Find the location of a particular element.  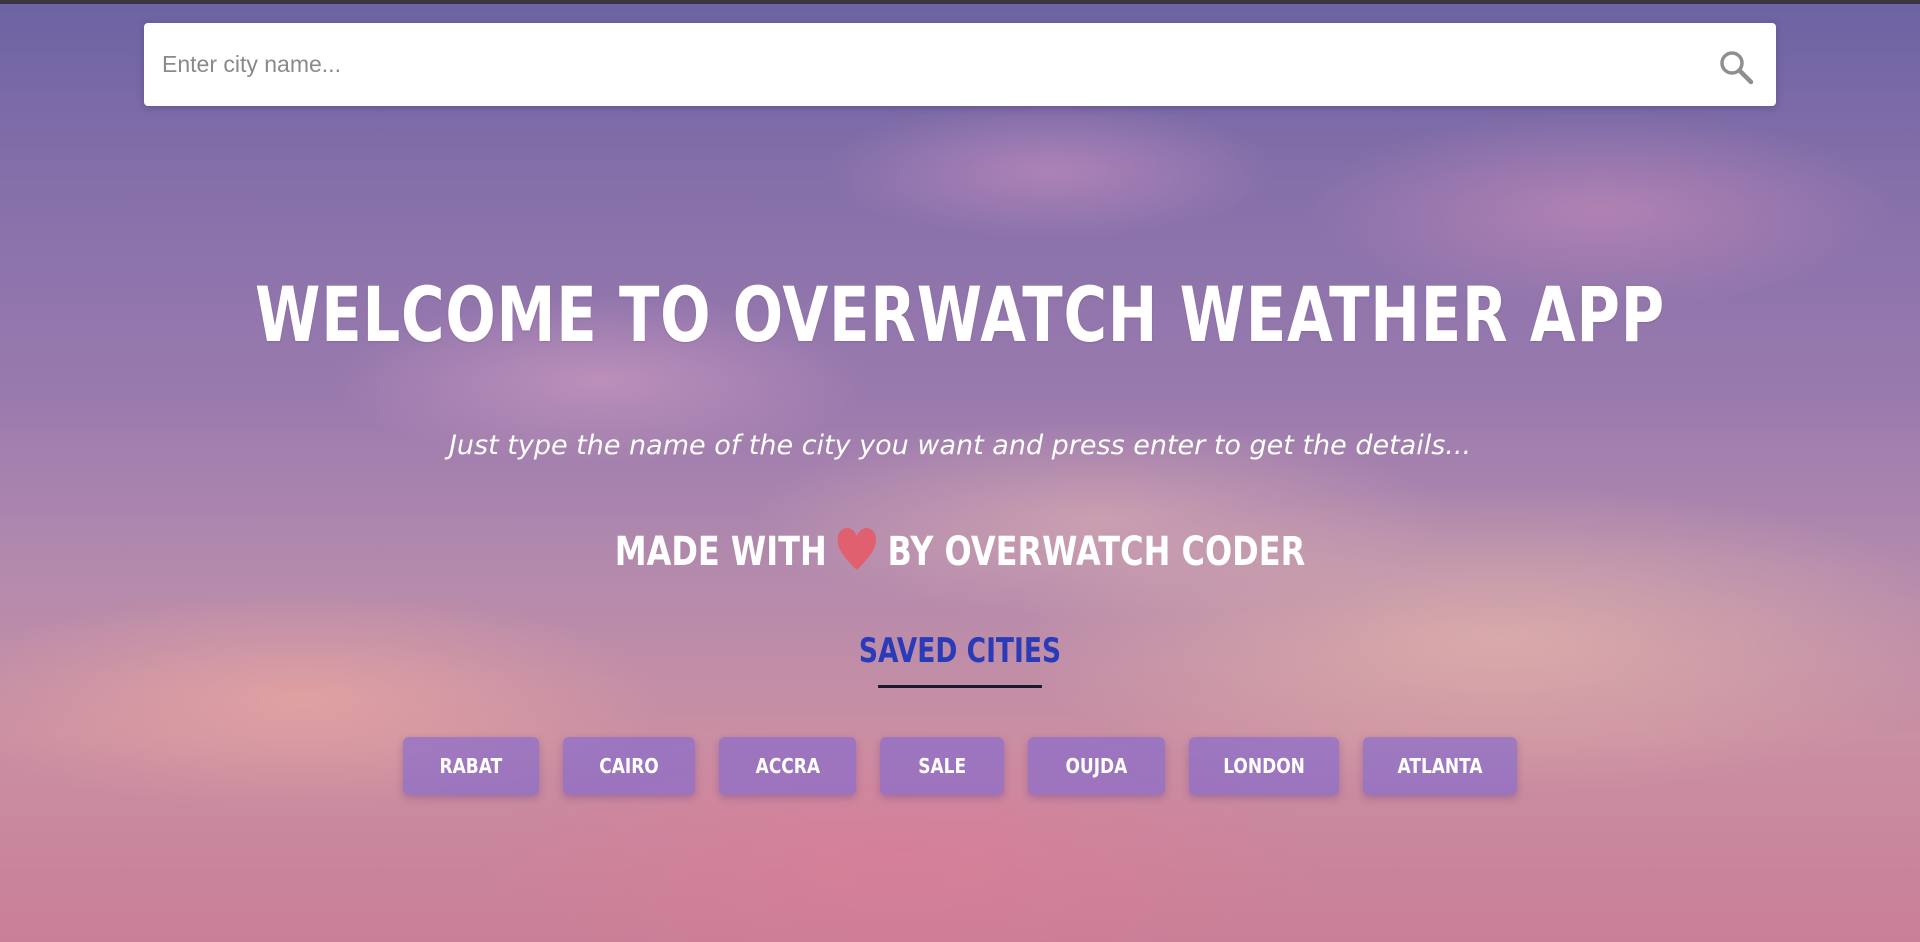

page-title: WELCOME TO OVERWATCH WEATHER APP is located at coordinates (960, 314).